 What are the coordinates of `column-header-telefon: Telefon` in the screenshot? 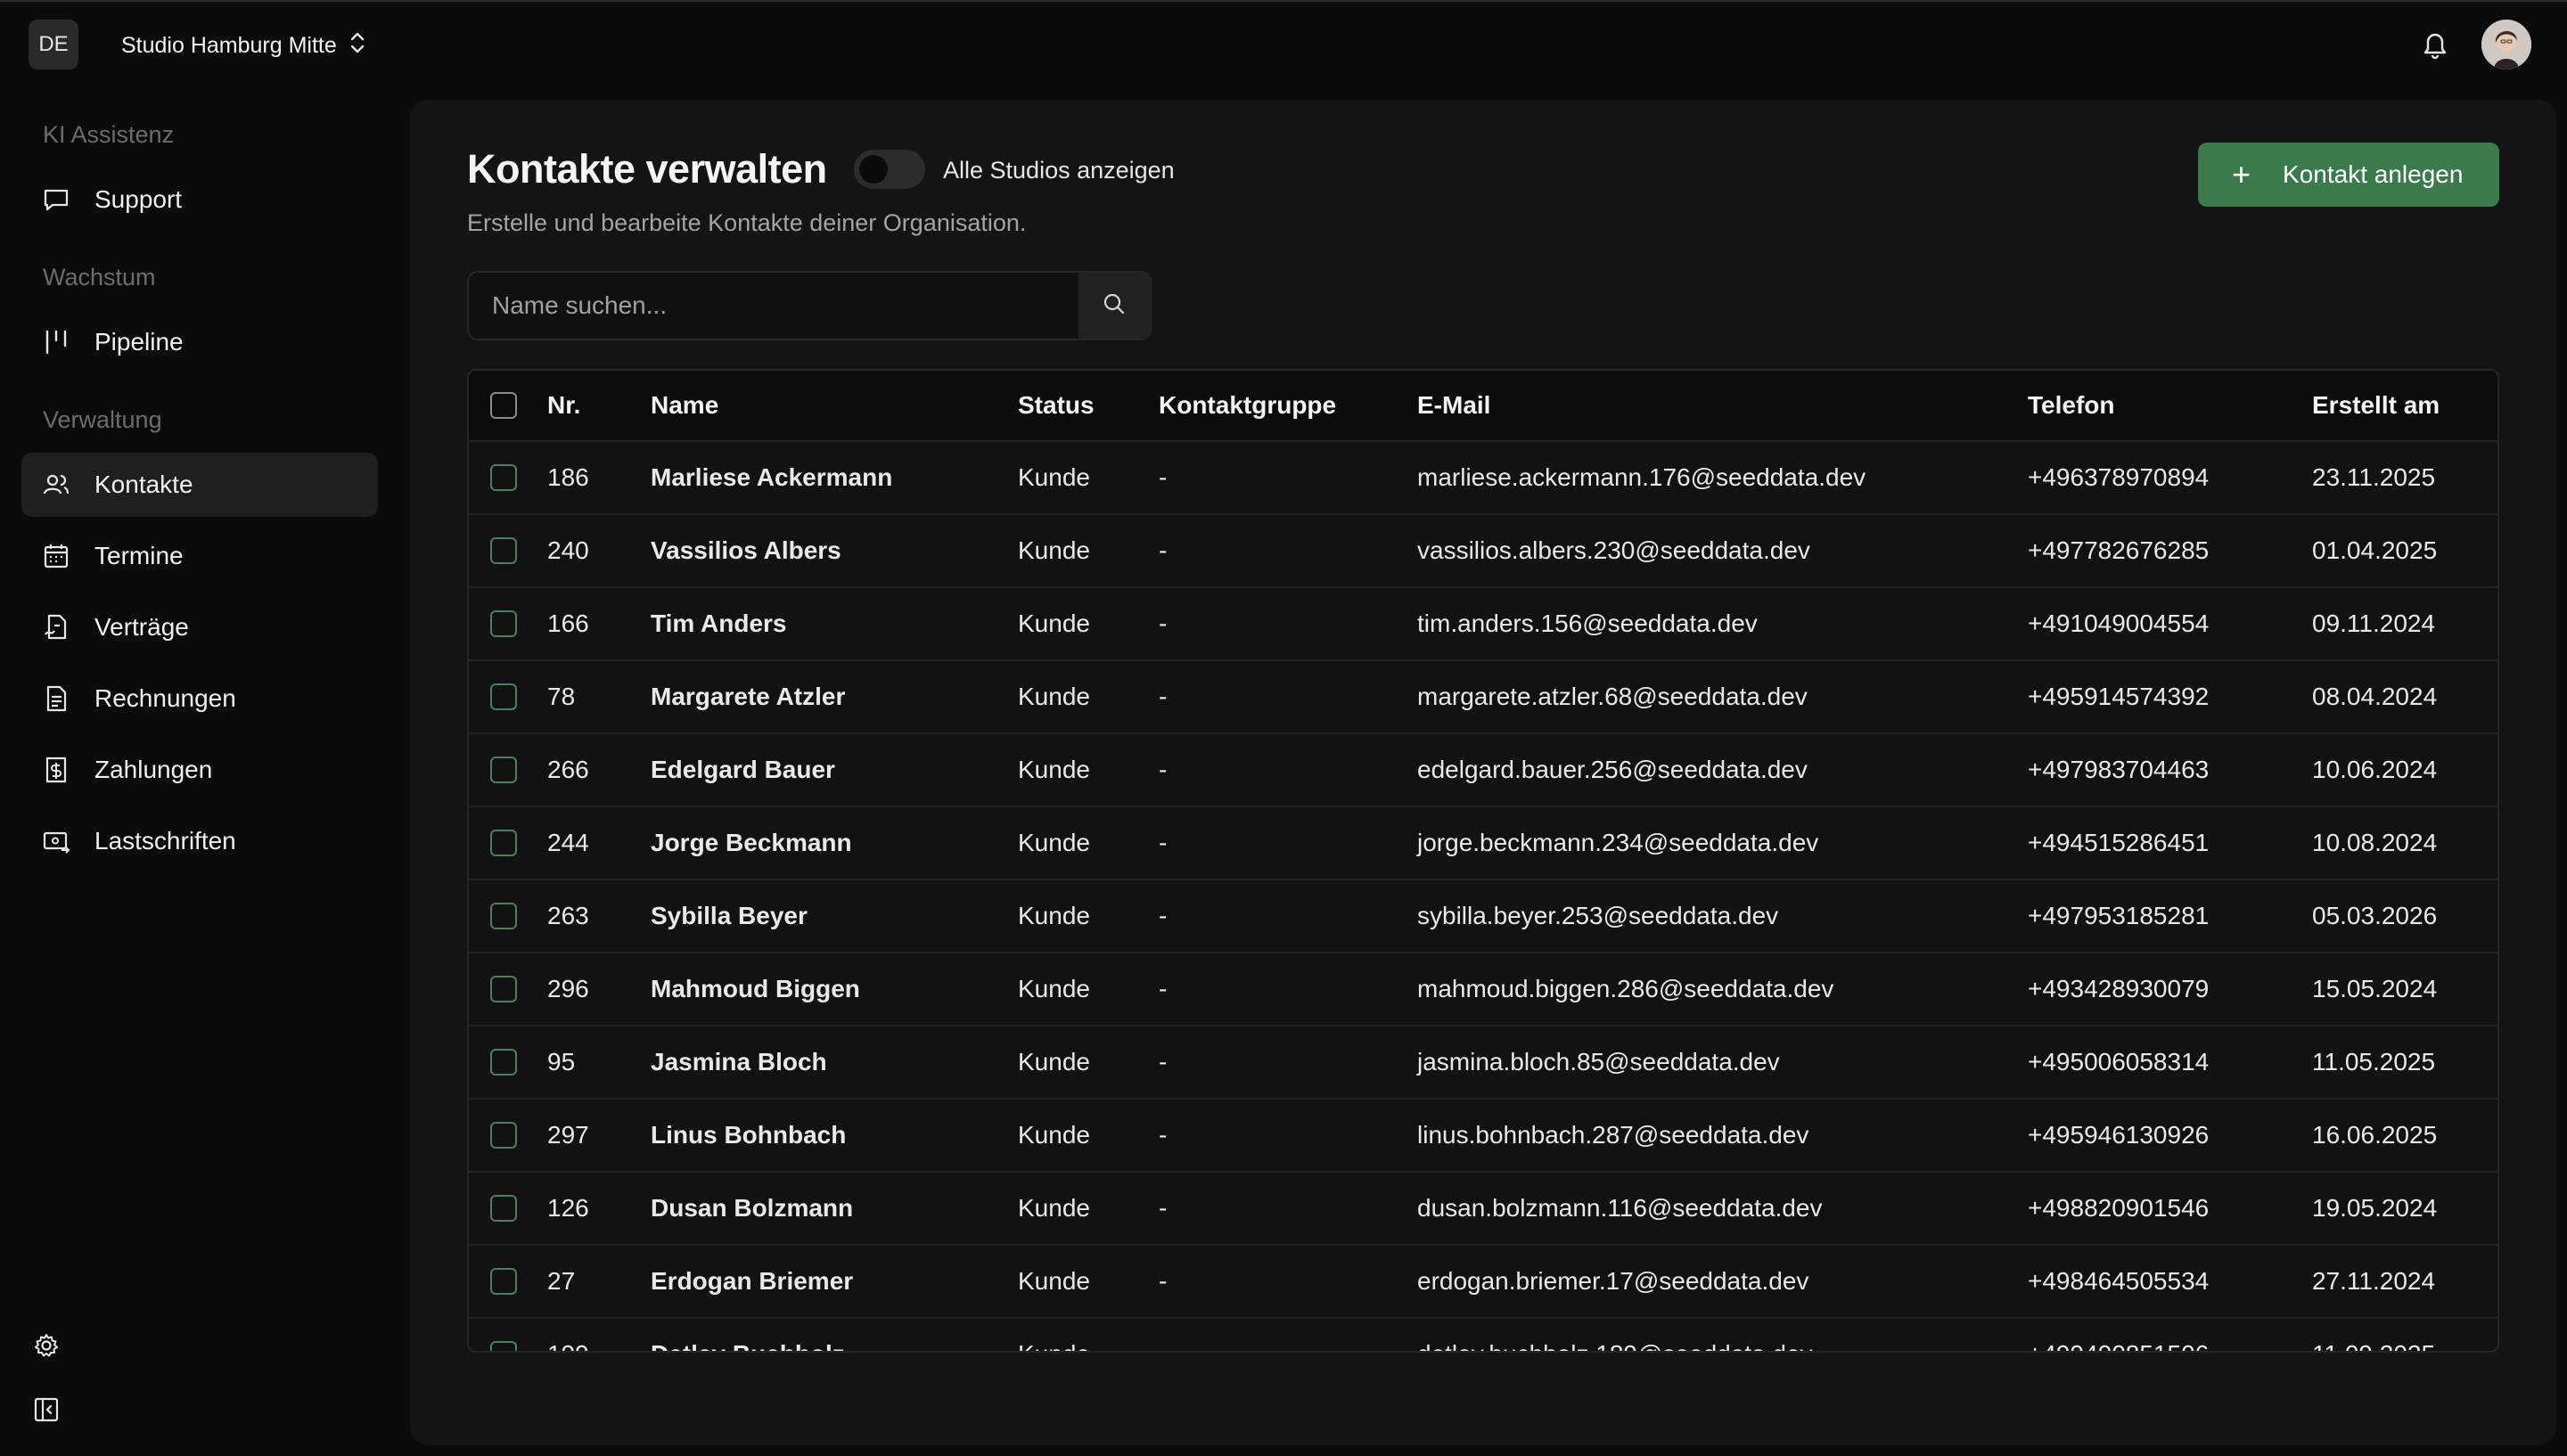 It's located at (2071, 406).